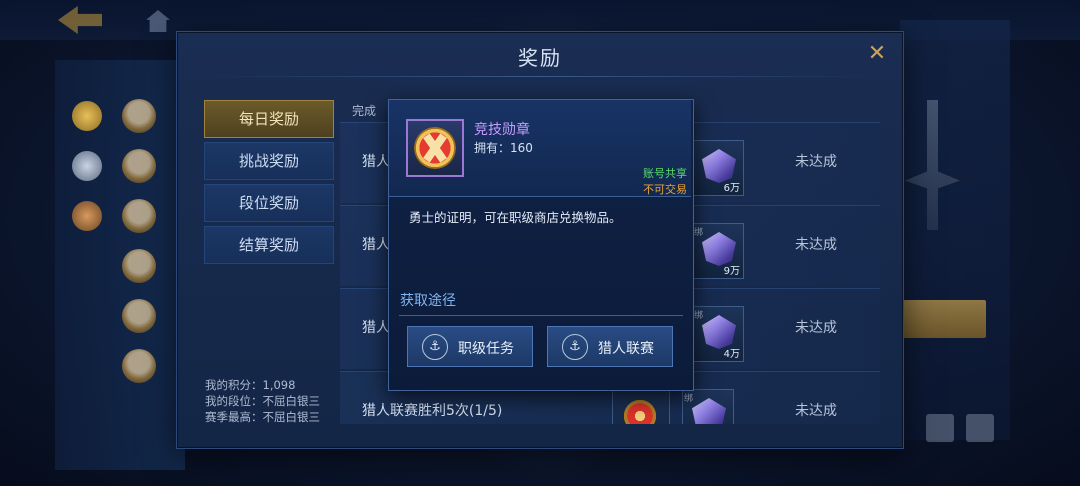  Describe the element at coordinates (626, 349) in the screenshot. I see `button-label: 猎人联赛` at that location.